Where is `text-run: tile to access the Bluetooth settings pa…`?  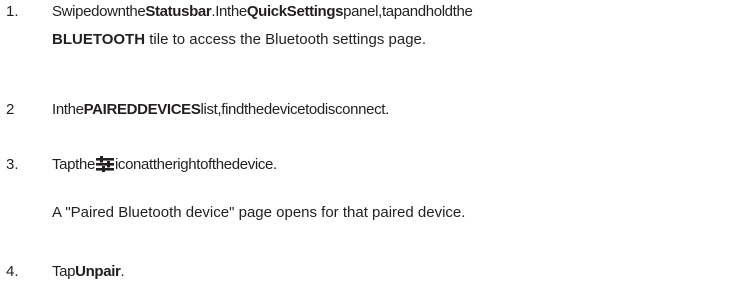
text-run: tile to access the Bluetooth settings pa… is located at coordinates (286, 39).